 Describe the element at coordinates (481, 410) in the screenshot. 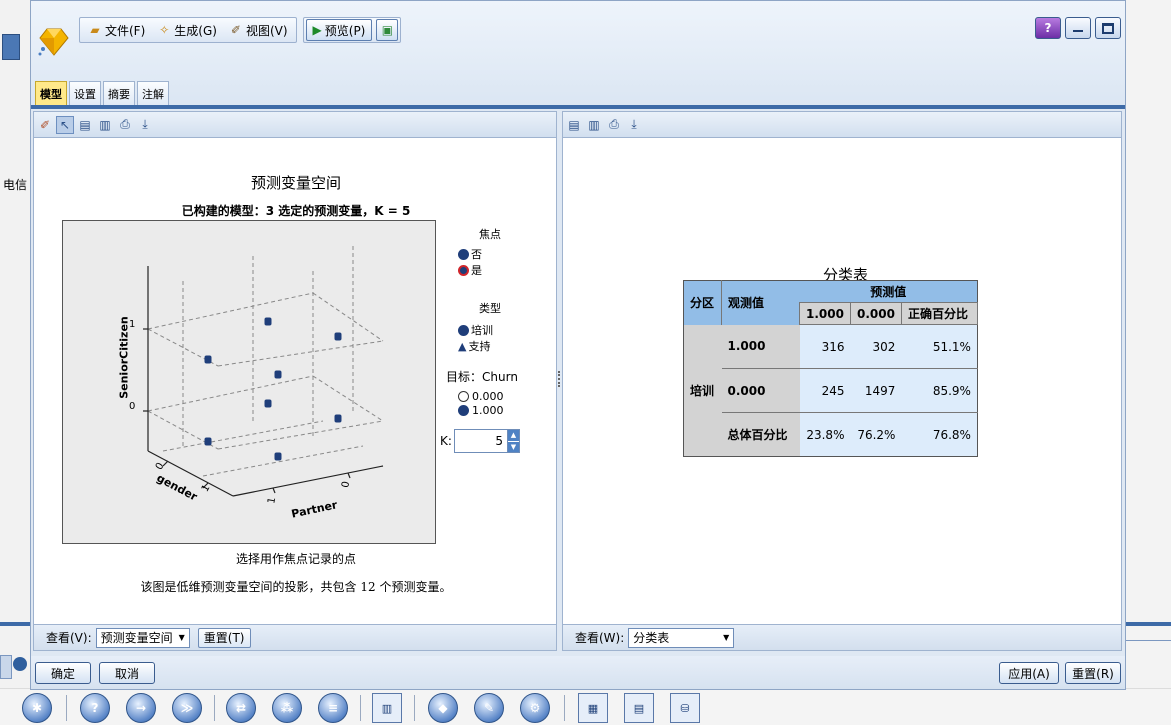

I see `legend-target-1: 1.000` at that location.